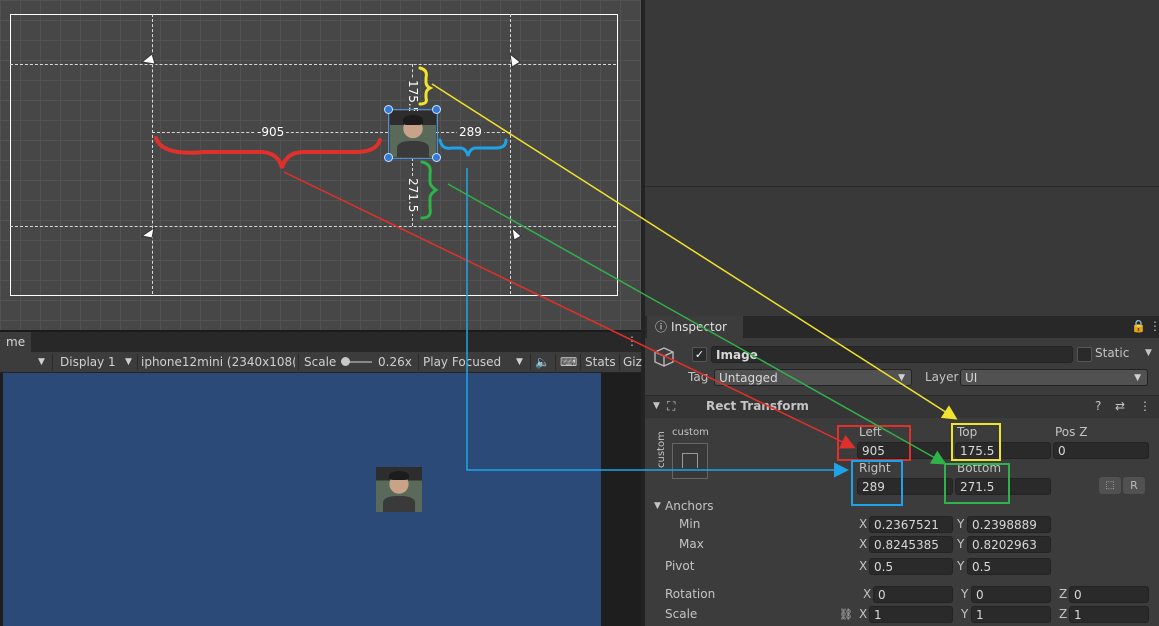  What do you see at coordinates (977, 483) in the screenshot?
I see `bottom-highlight-box` at bounding box center [977, 483].